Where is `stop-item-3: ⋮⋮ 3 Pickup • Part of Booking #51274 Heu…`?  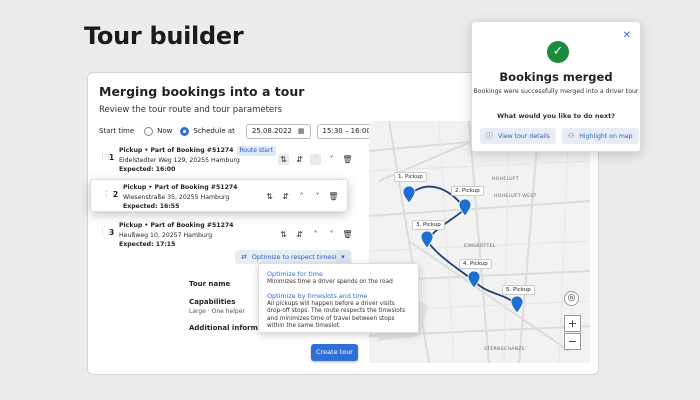 stop-item-3: ⋮⋮ 3 Pickup • Part of Booking #51274 Heu… is located at coordinates (226, 235).